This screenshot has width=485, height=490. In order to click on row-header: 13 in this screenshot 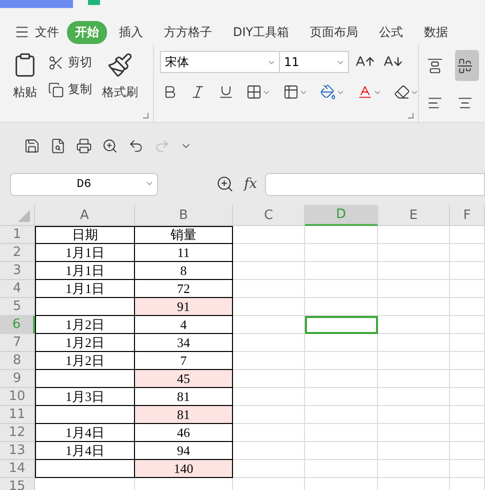, I will do `click(17, 451)`.